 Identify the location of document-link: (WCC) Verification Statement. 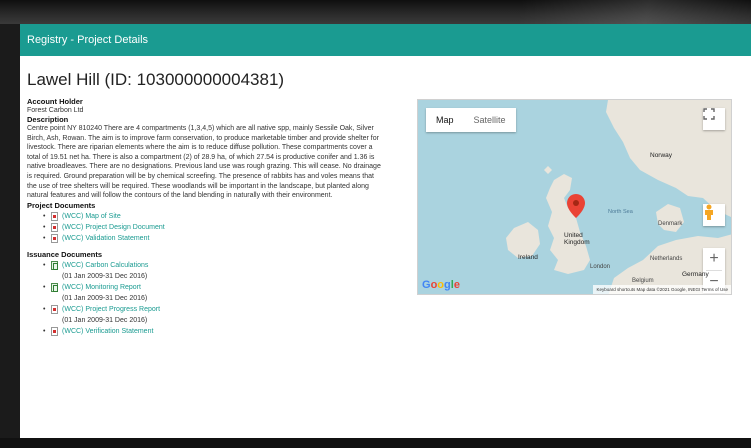
(107, 331).